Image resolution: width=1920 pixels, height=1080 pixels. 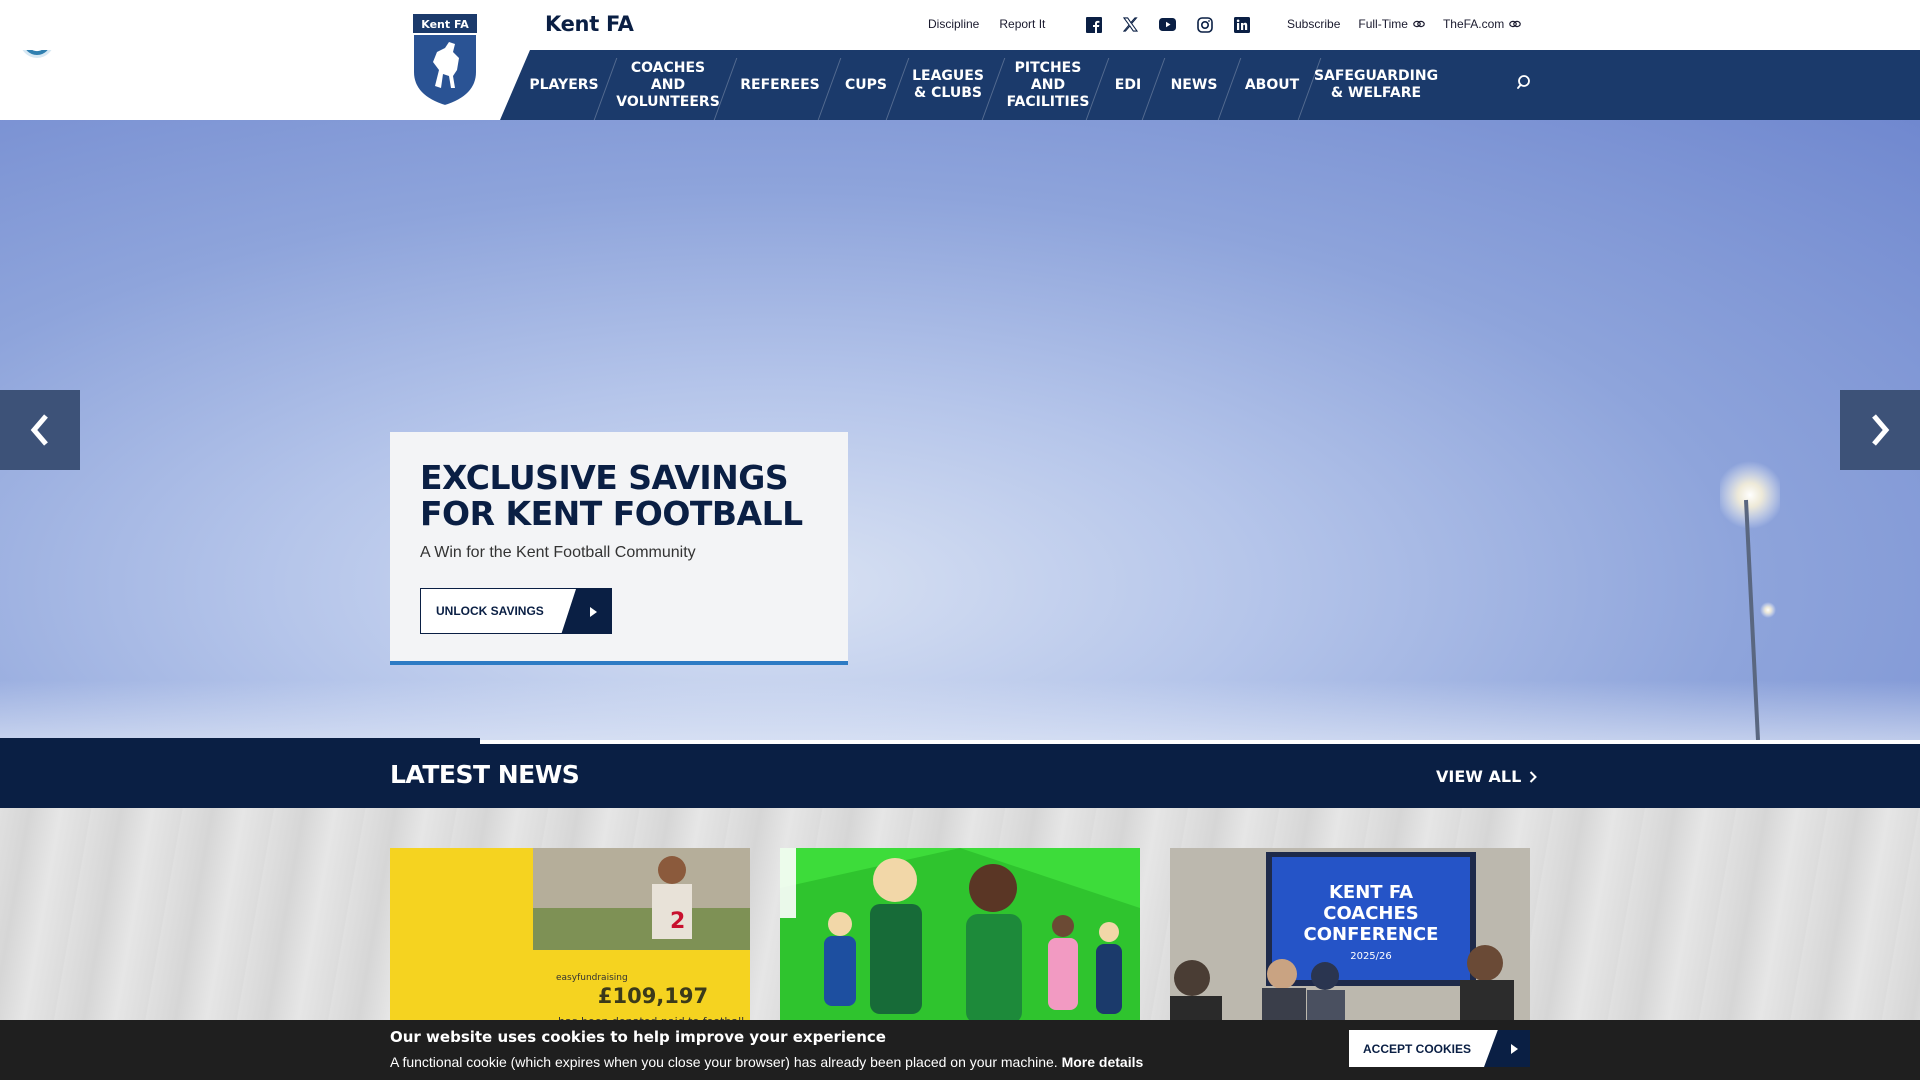 What do you see at coordinates (1194, 84) in the screenshot?
I see `nav-label: NEWS` at bounding box center [1194, 84].